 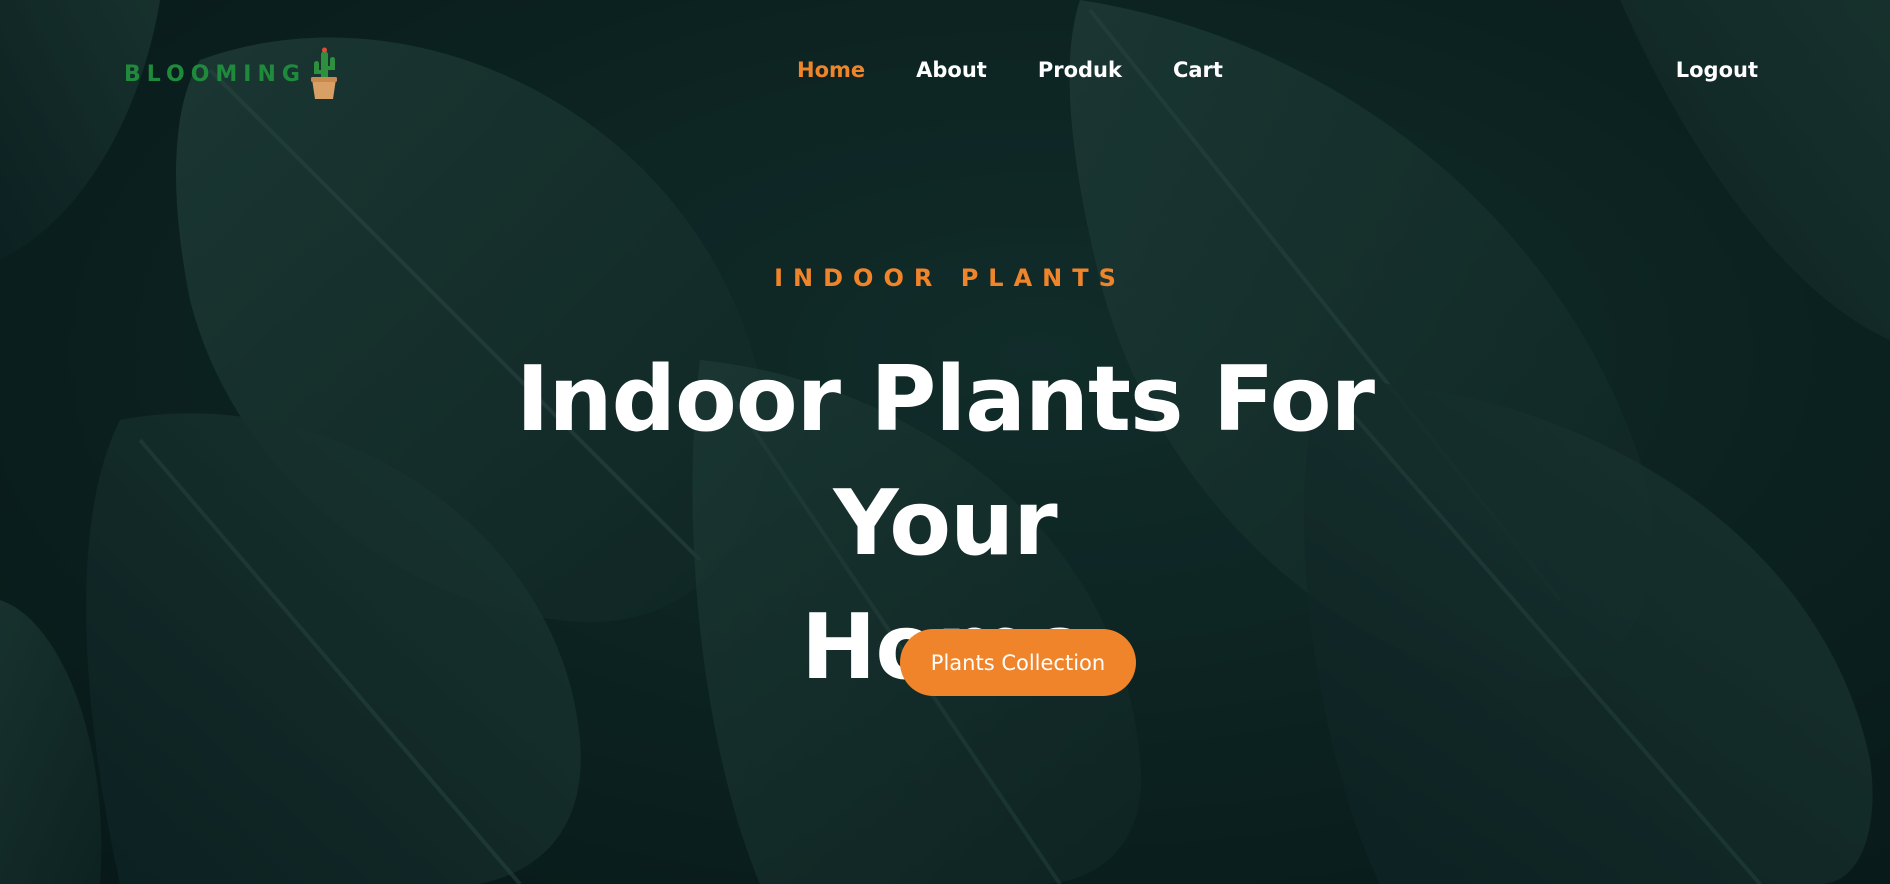 I want to click on main-nav: Home About Produk Cart, so click(x=1035, y=70).